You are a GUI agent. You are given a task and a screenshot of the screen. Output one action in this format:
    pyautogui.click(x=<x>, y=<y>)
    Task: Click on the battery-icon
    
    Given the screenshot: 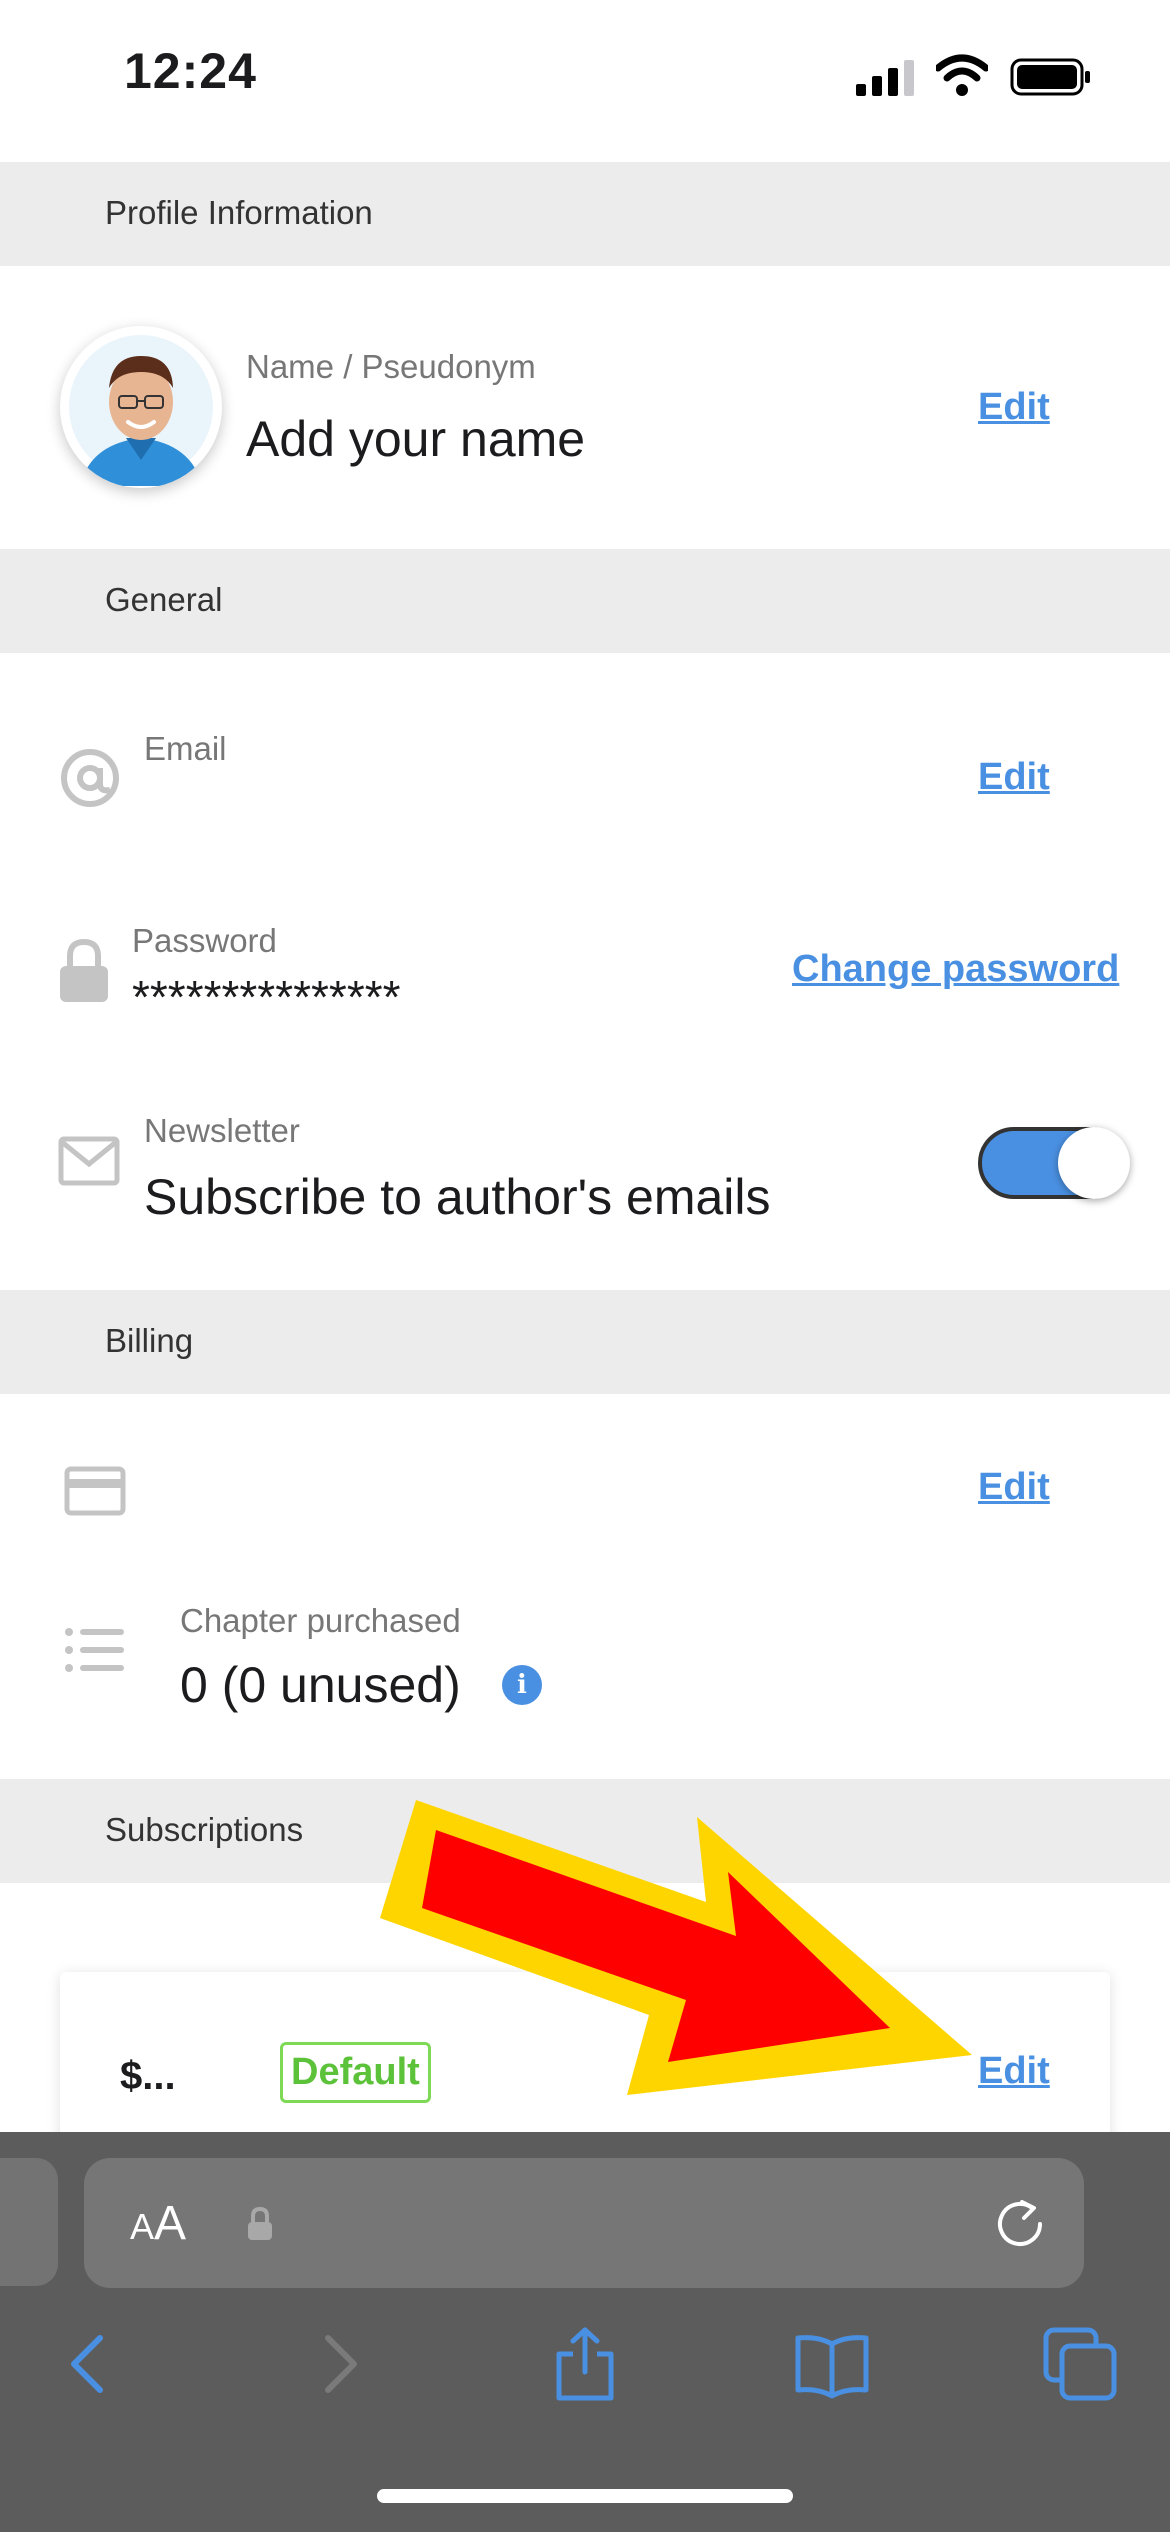 What is the action you would take?
    pyautogui.click(x=1050, y=77)
    